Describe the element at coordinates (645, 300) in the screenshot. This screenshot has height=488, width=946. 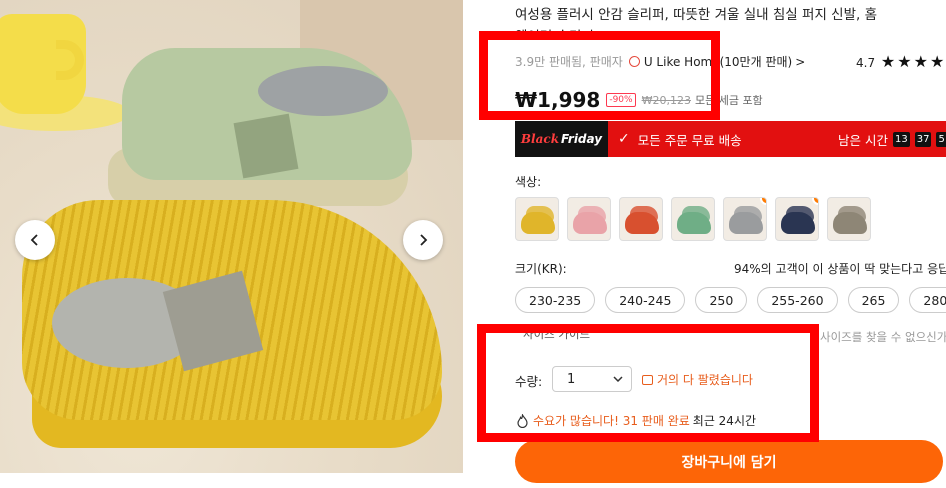
I see `size-chip: 240-245` at that location.